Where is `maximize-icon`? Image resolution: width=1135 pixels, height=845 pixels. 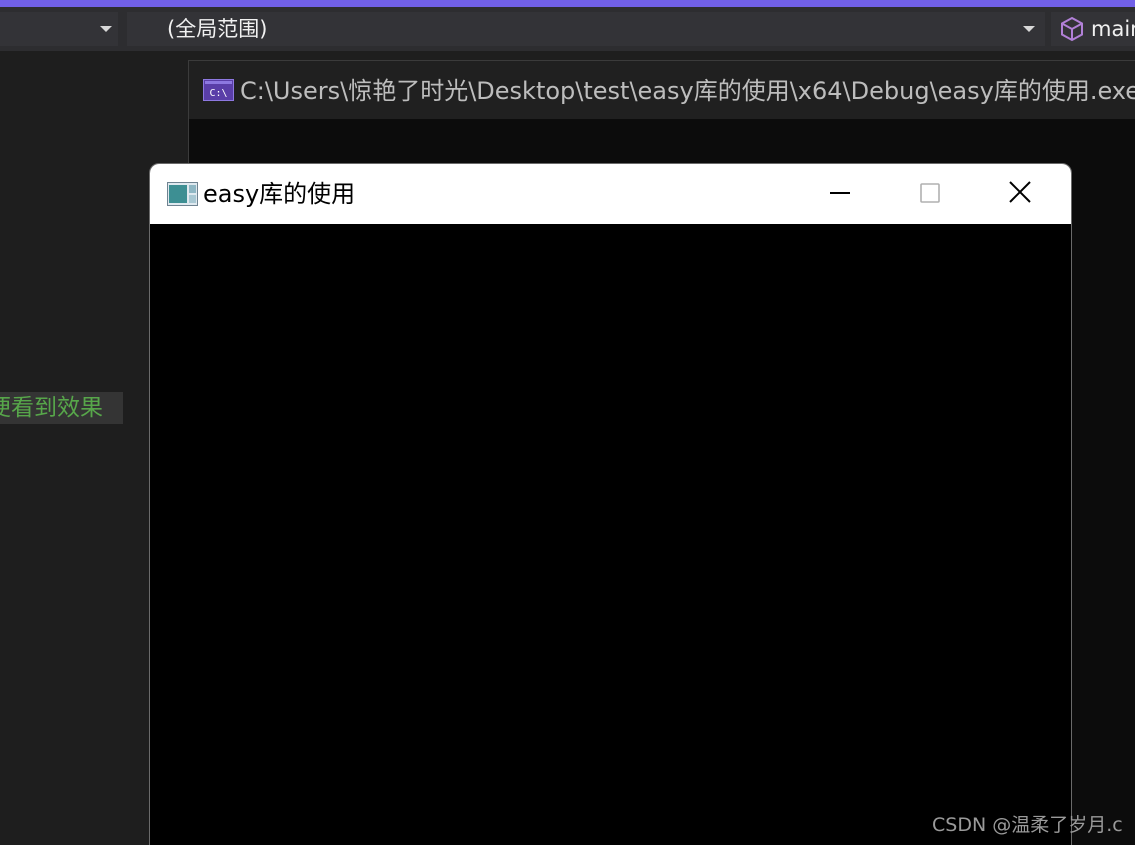
maximize-icon is located at coordinates (930, 193).